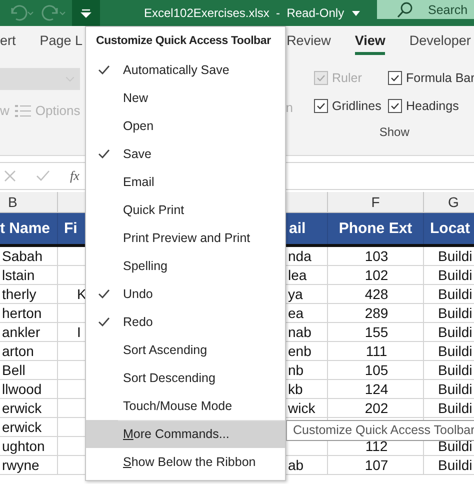 Image resolution: width=474 pixels, height=484 pixels. What do you see at coordinates (376, 275) in the screenshot?
I see `table-cell: 102` at bounding box center [376, 275].